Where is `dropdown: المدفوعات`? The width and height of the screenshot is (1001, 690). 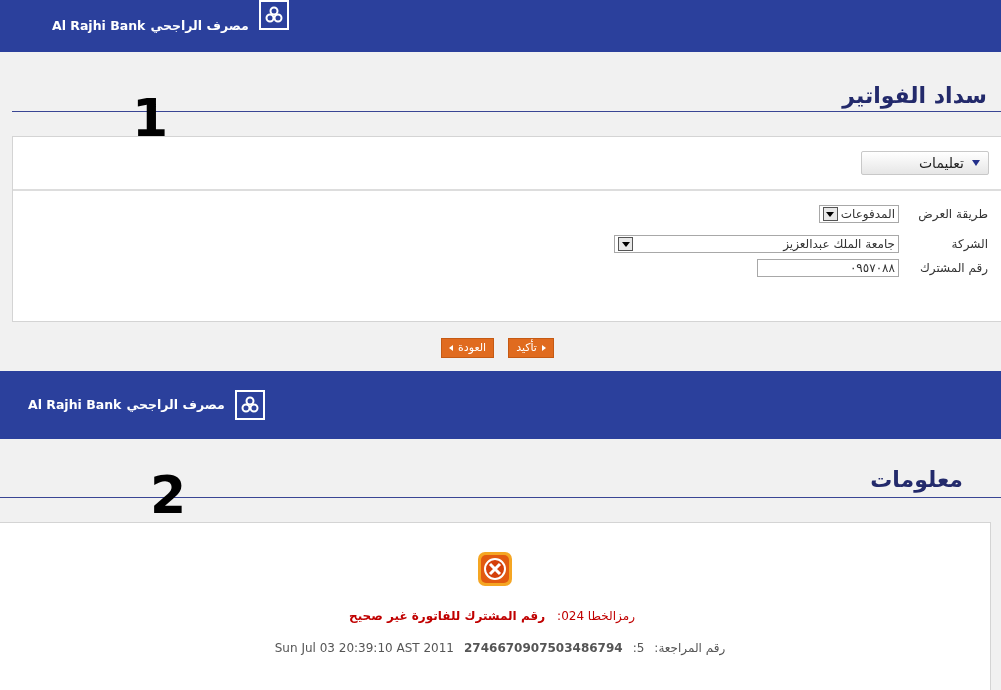 dropdown: المدفوعات is located at coordinates (859, 214).